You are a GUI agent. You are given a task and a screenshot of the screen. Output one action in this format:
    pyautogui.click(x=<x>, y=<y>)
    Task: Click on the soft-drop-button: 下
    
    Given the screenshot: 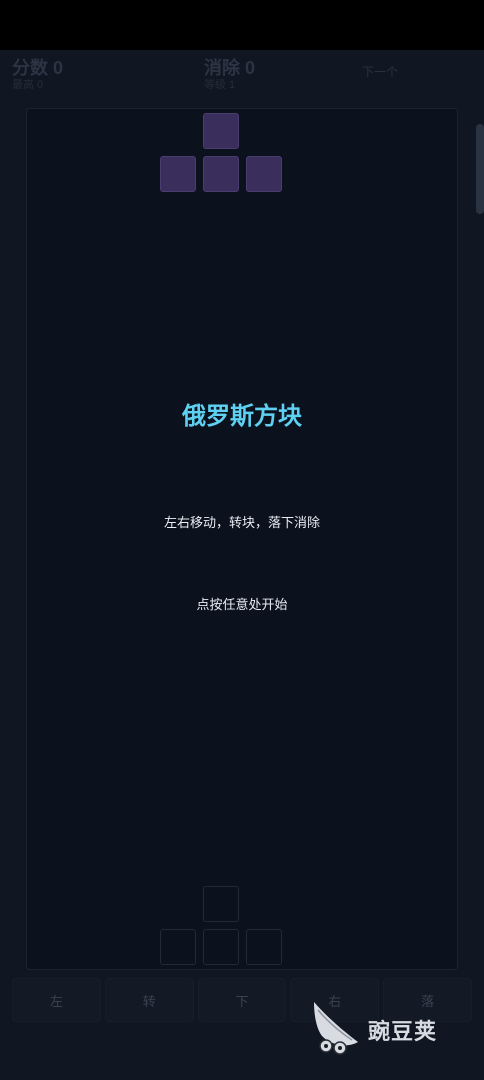 What is the action you would take?
    pyautogui.click(x=242, y=1000)
    